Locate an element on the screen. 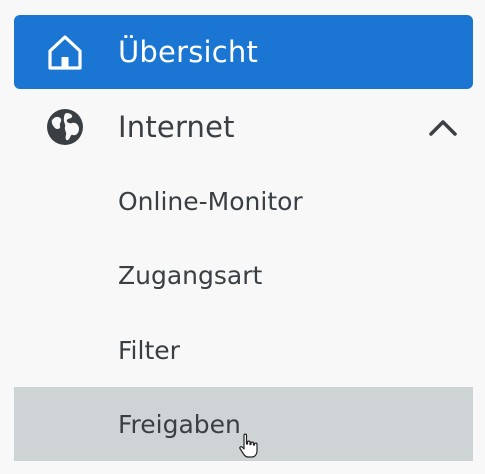 Image resolution: width=485 pixels, height=474 pixels. nav-subitem-online-monitor: Online-Monitor is located at coordinates (243, 201).